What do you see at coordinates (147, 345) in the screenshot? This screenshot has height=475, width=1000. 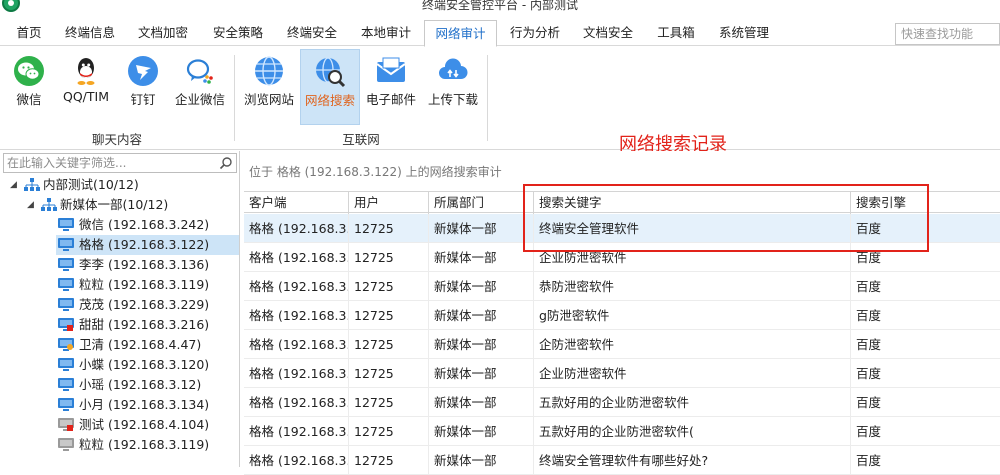 I see `tree-client-item: 卫清 (192.168.4.47)` at bounding box center [147, 345].